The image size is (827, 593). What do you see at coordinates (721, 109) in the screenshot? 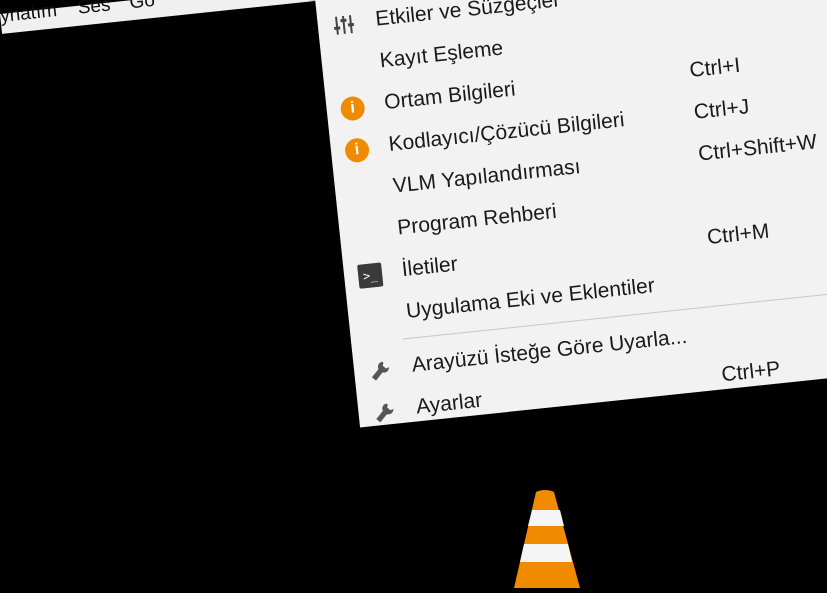
I see `menu-item-shortcut: Ctrl+J` at bounding box center [721, 109].